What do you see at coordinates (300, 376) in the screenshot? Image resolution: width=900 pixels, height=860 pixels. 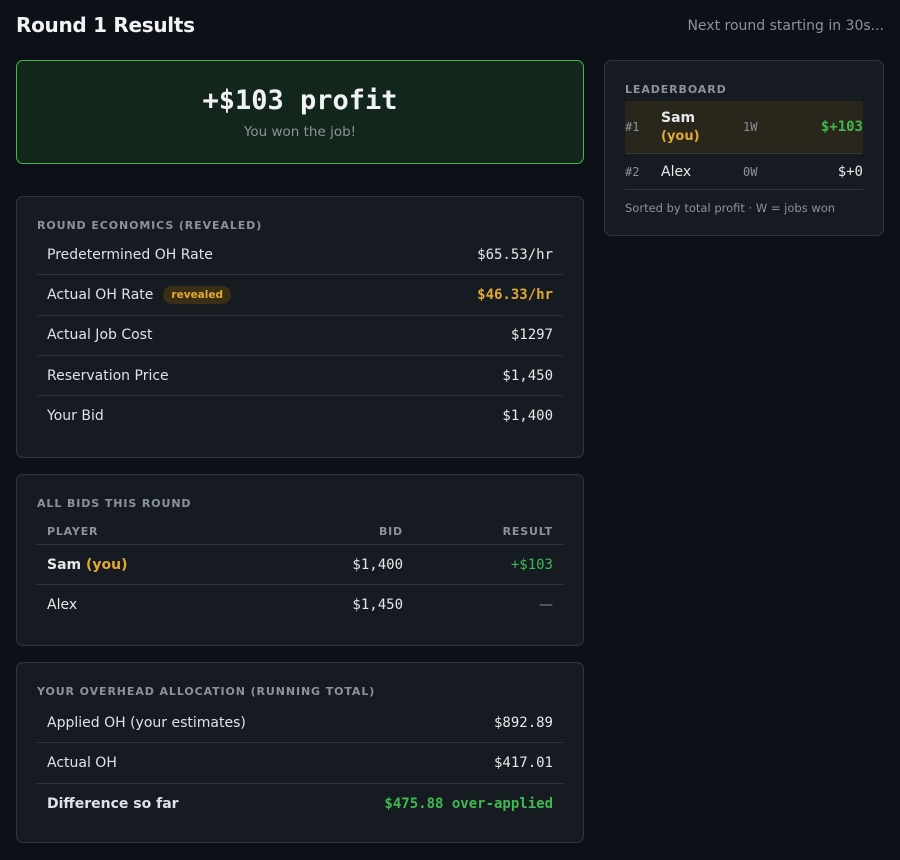 I see `economics-row-reservation-price: Reservation Price $1,450` at bounding box center [300, 376].